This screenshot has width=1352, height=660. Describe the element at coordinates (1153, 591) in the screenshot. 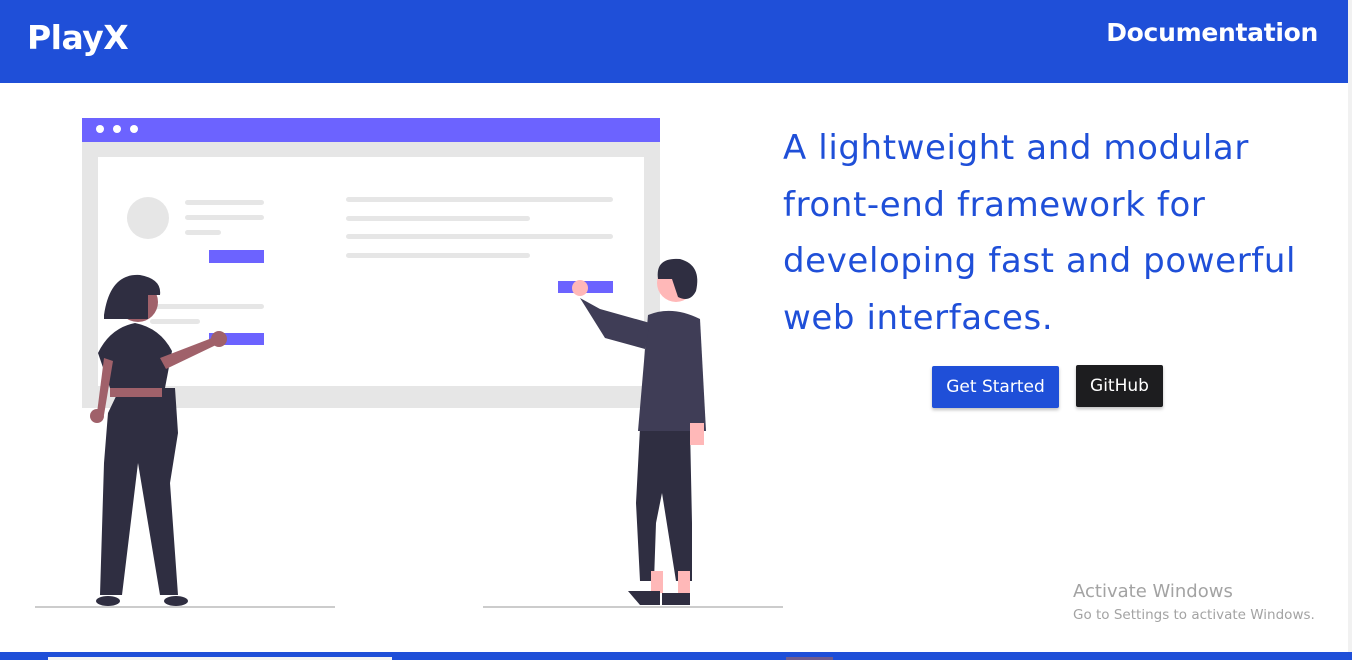

I see `watermark-title: Activate Windows` at that location.